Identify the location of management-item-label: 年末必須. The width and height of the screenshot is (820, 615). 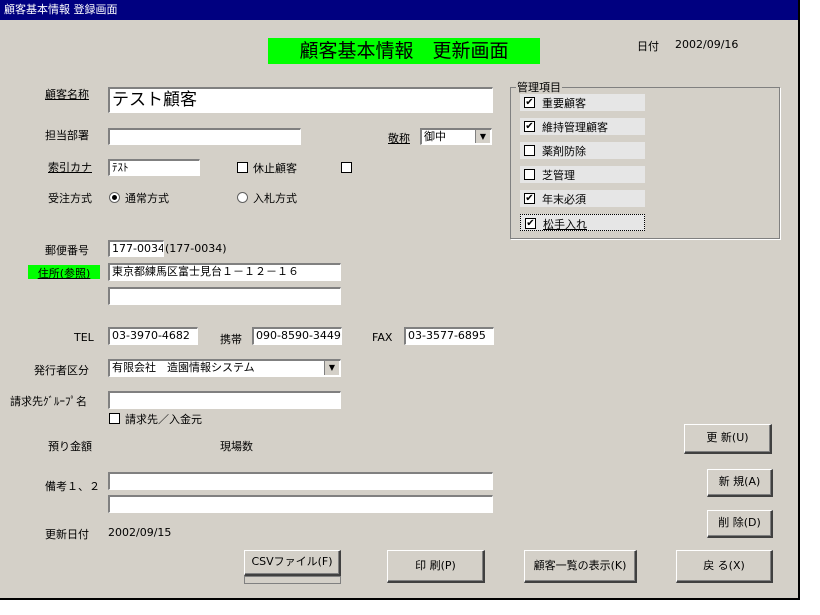
(564, 199).